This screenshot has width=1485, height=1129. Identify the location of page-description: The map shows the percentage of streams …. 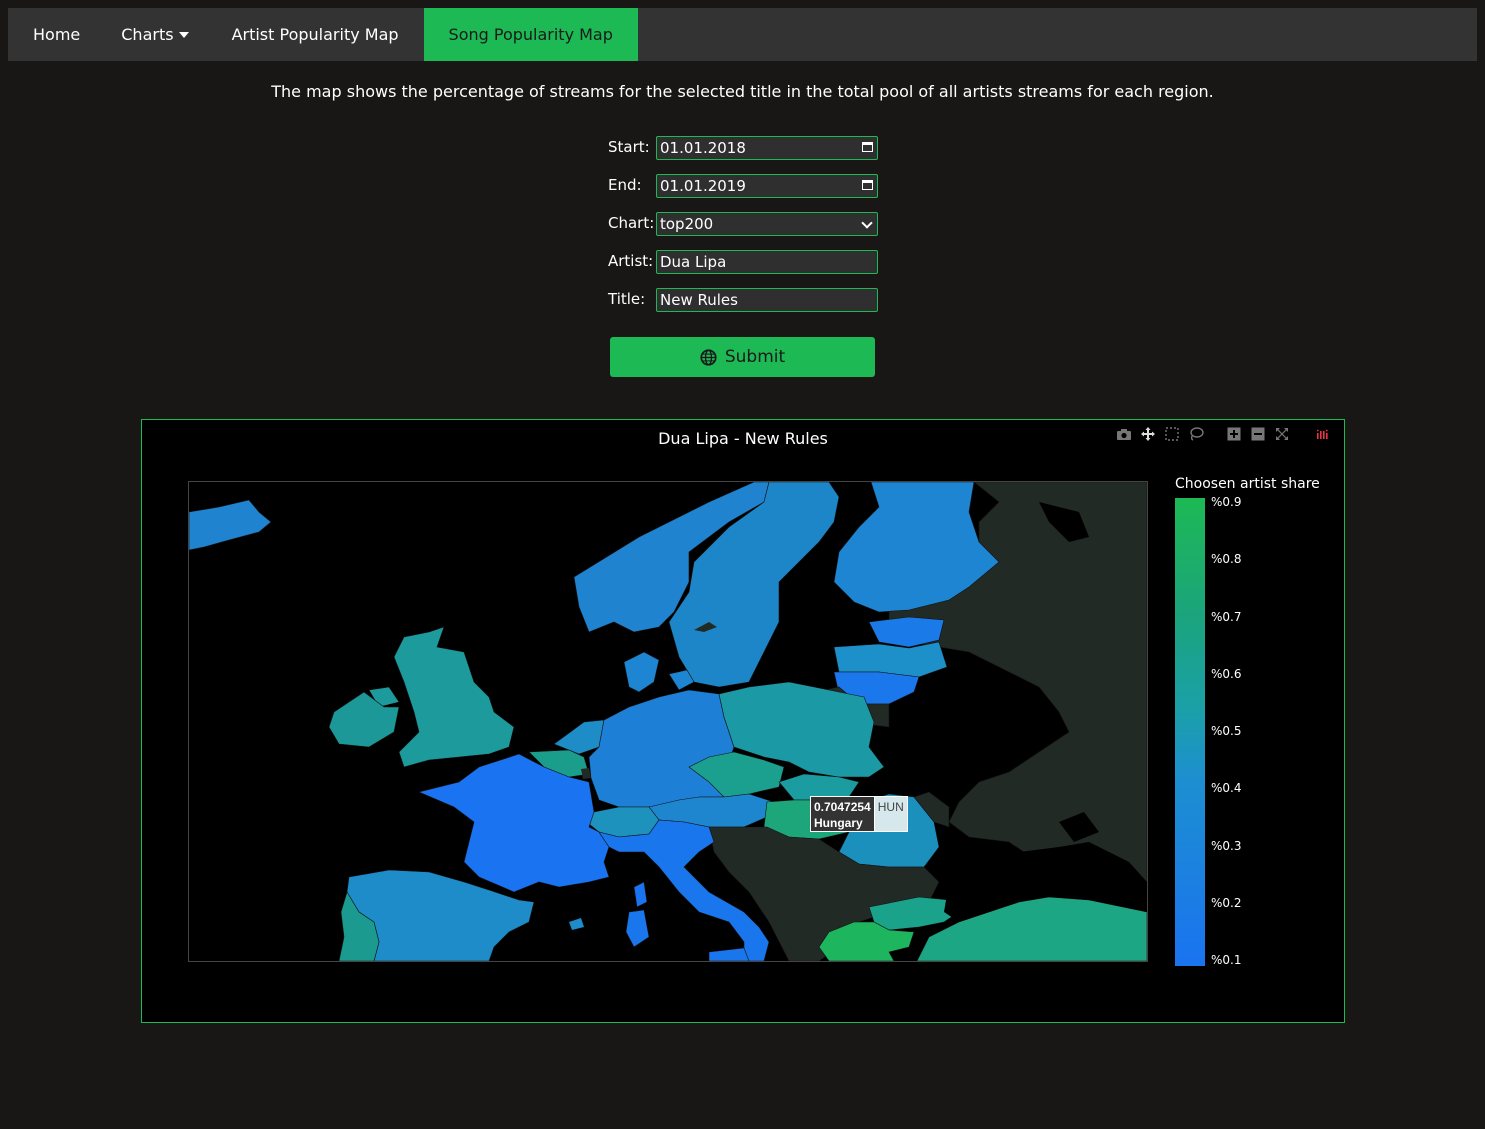
(742, 91).